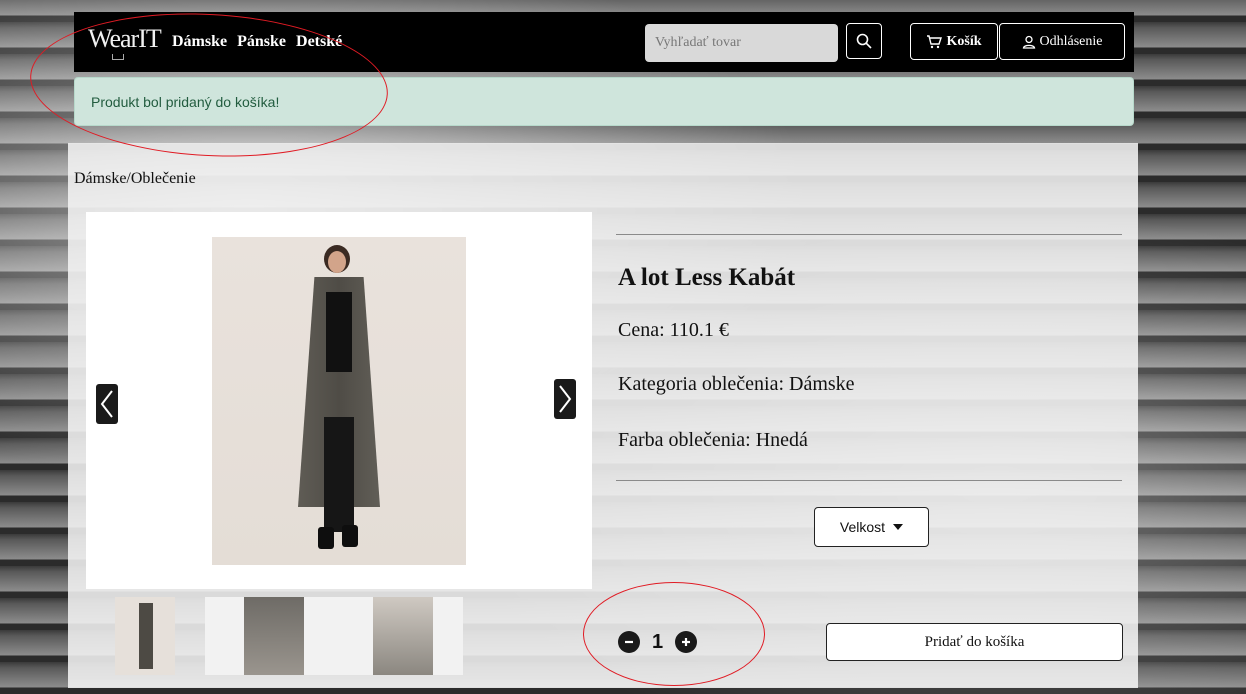 This screenshot has height=694, width=1246. I want to click on image-boot-right, so click(350, 536).